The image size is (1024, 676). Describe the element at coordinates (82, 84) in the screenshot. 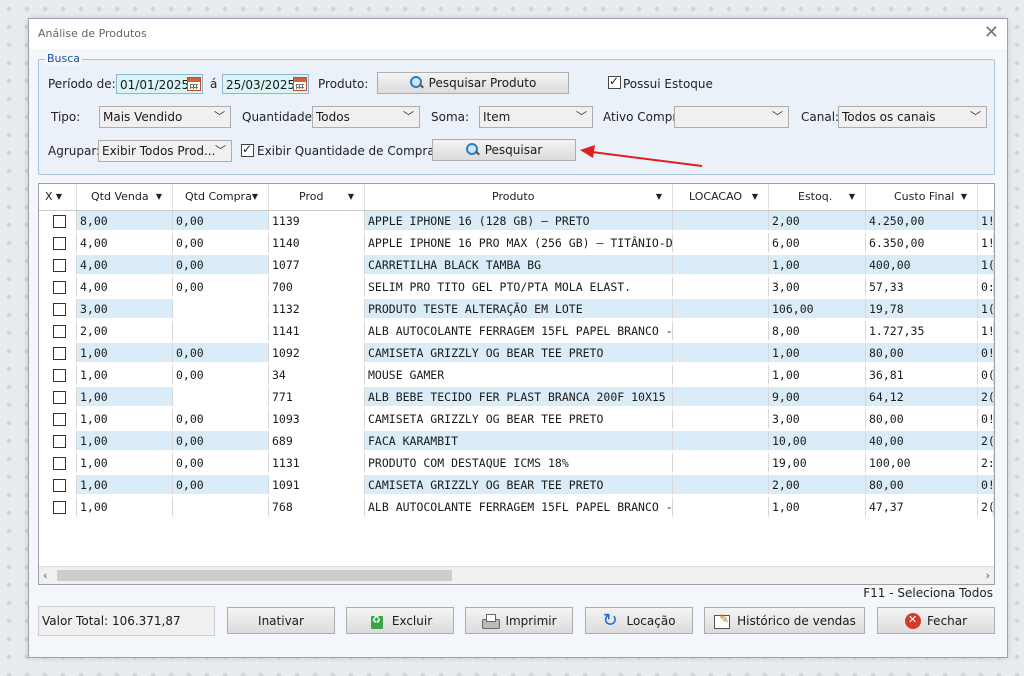

I see `periodo-label: Período de:` at that location.